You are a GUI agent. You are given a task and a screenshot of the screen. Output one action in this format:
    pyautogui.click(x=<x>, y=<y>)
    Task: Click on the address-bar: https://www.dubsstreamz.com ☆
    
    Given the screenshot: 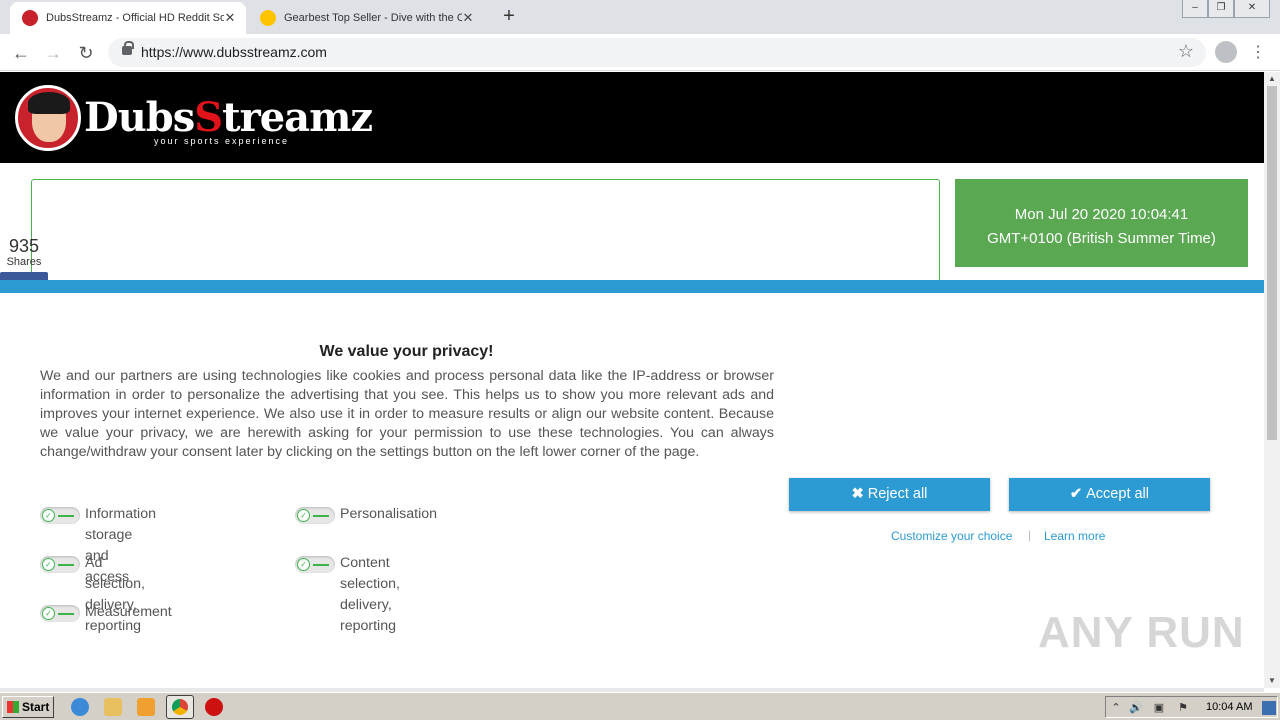 What is the action you would take?
    pyautogui.click(x=657, y=52)
    